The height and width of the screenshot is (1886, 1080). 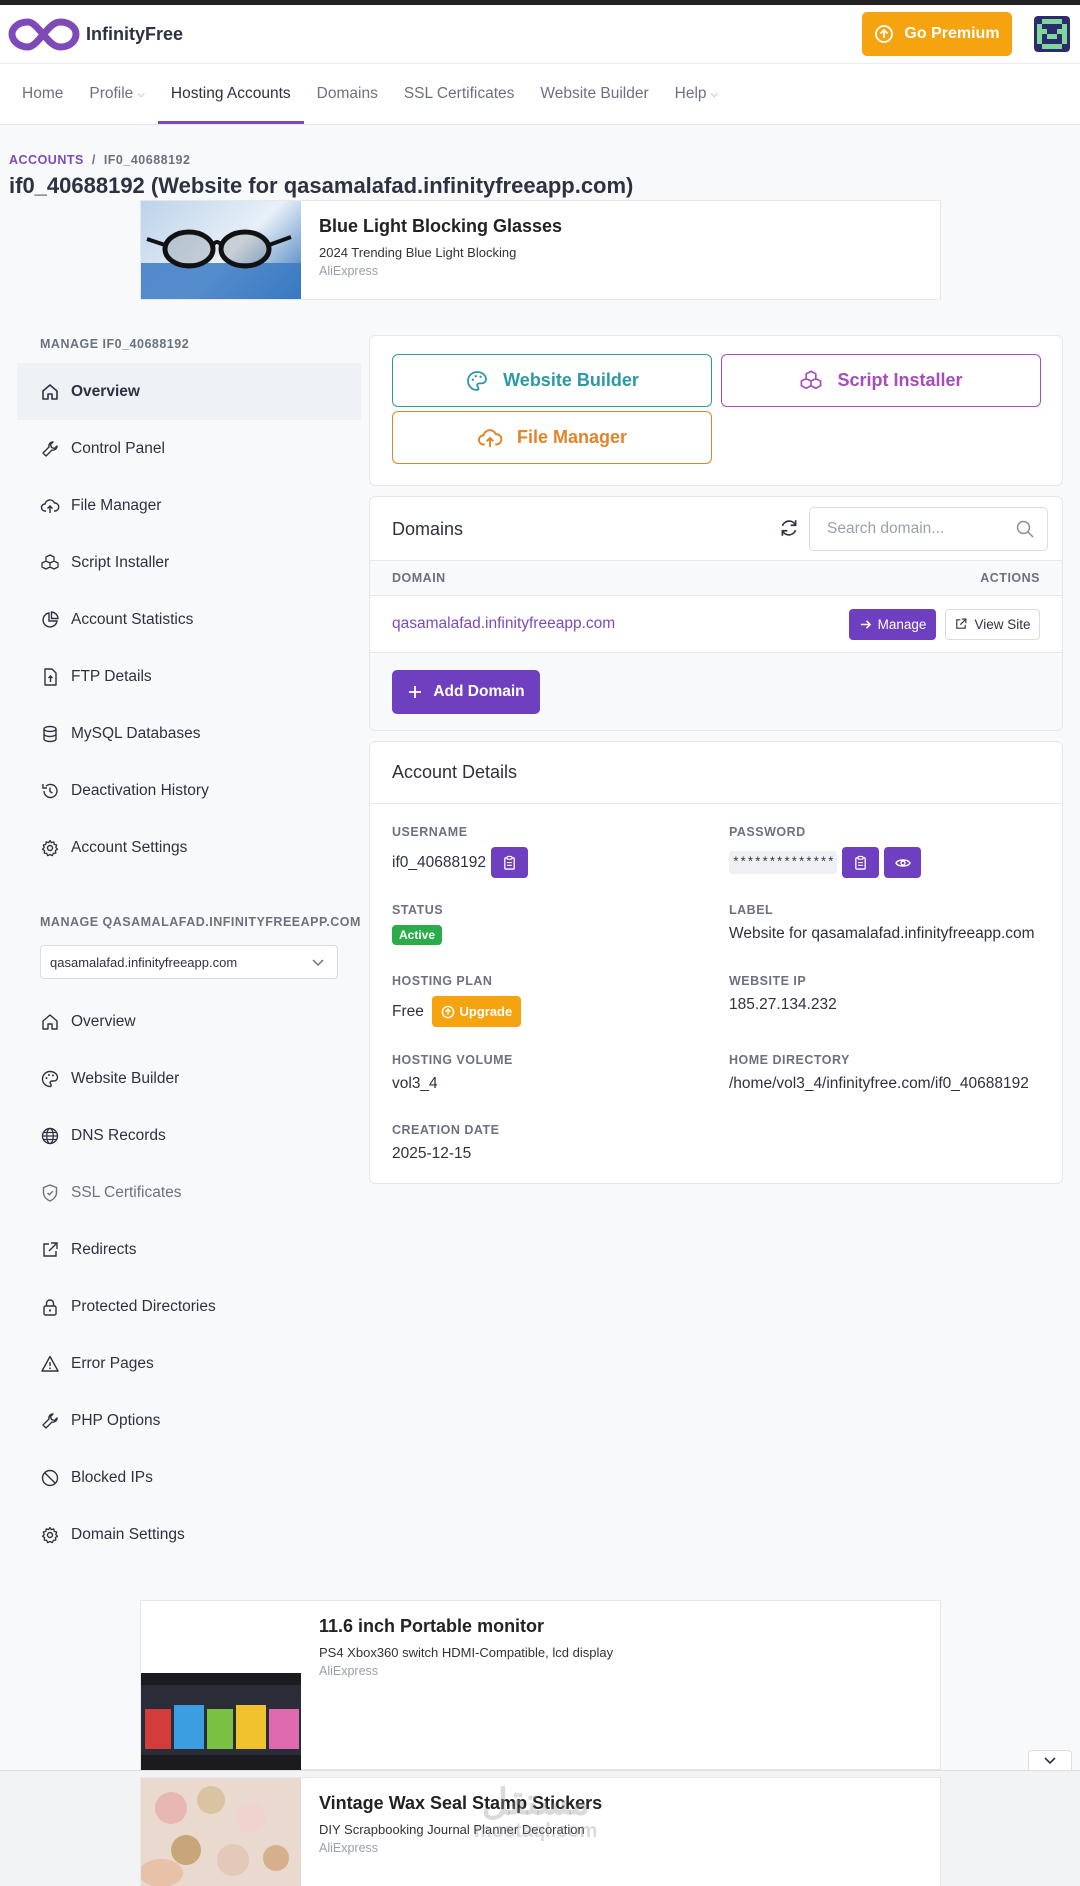 I want to click on sidebar-item-file-manager: File Manager, so click(x=189, y=505).